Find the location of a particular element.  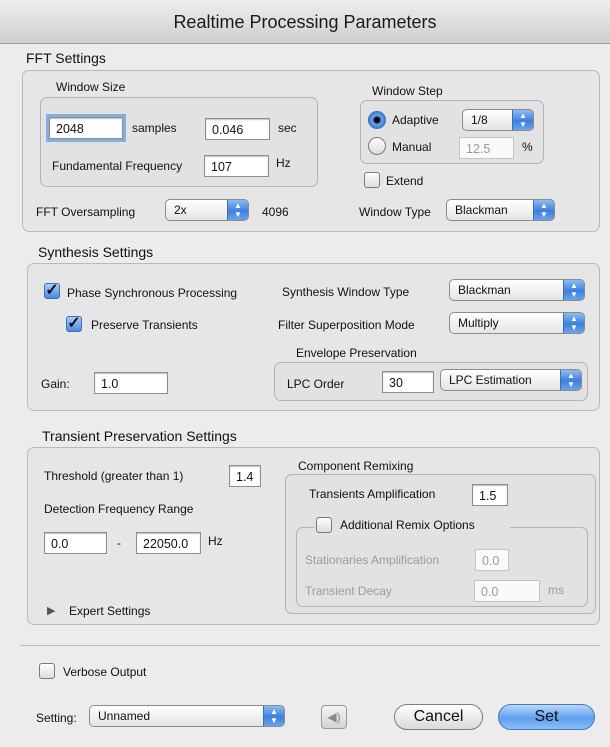

envelope-preservation-title: Envelope Preservation is located at coordinates (356, 353).